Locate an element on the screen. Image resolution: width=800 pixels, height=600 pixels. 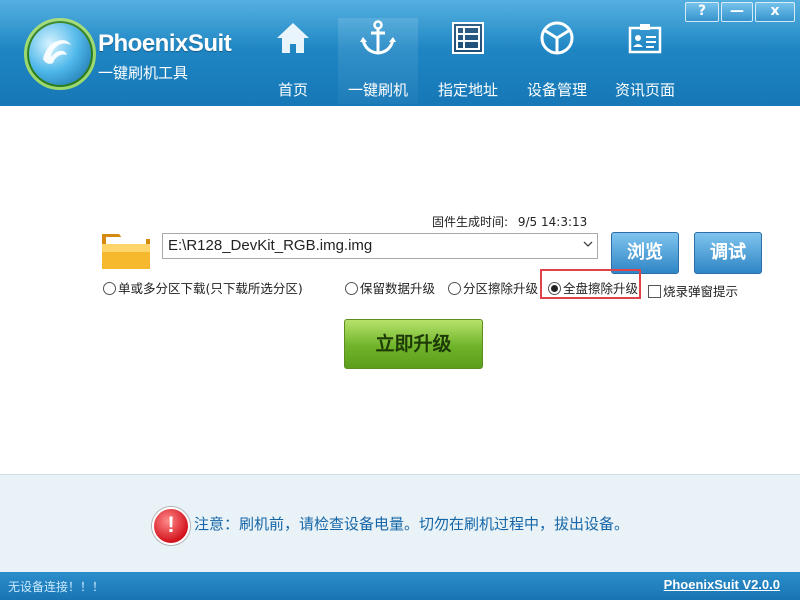
device-icon is located at coordinates (557, 38).